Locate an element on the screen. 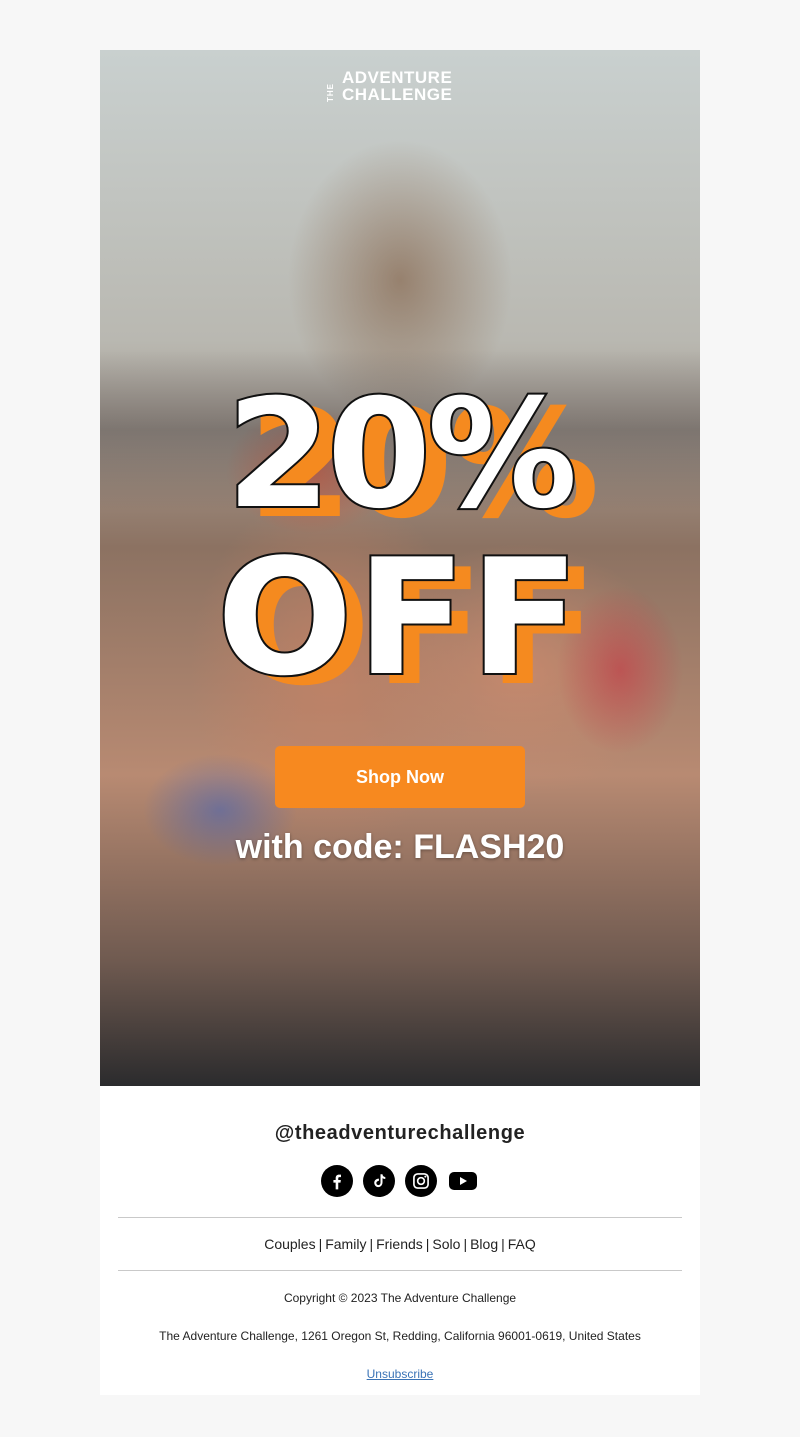 The width and height of the screenshot is (800, 1437). unsubscribe-container: Unsubscribe is located at coordinates (400, 1374).